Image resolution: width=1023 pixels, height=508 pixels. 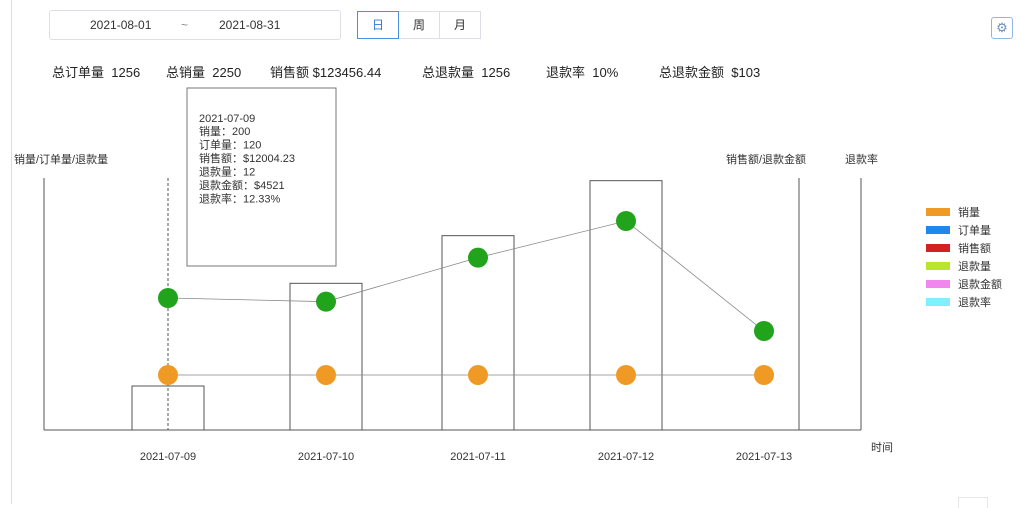 What do you see at coordinates (242, 185) in the screenshot?
I see `tooltip-line: 退款金额：$4521` at bounding box center [242, 185].